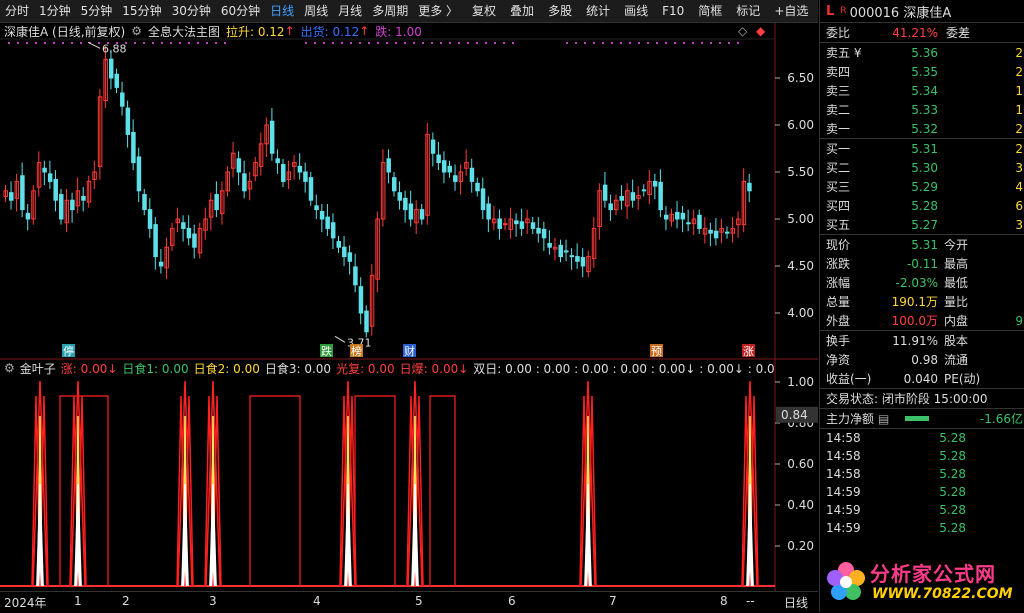  What do you see at coordinates (438, 11) in the screenshot?
I see `period-more: 更多 〉` at bounding box center [438, 11].